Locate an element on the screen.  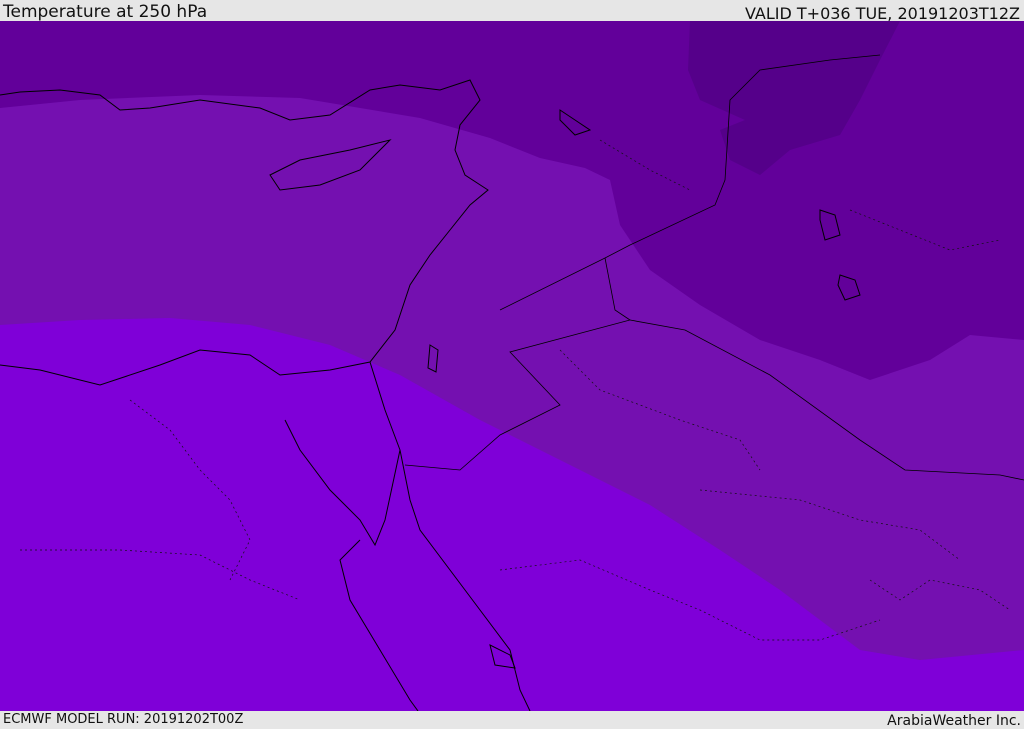
credit-label: ArabiaWeather Inc. is located at coordinates (954, 721).